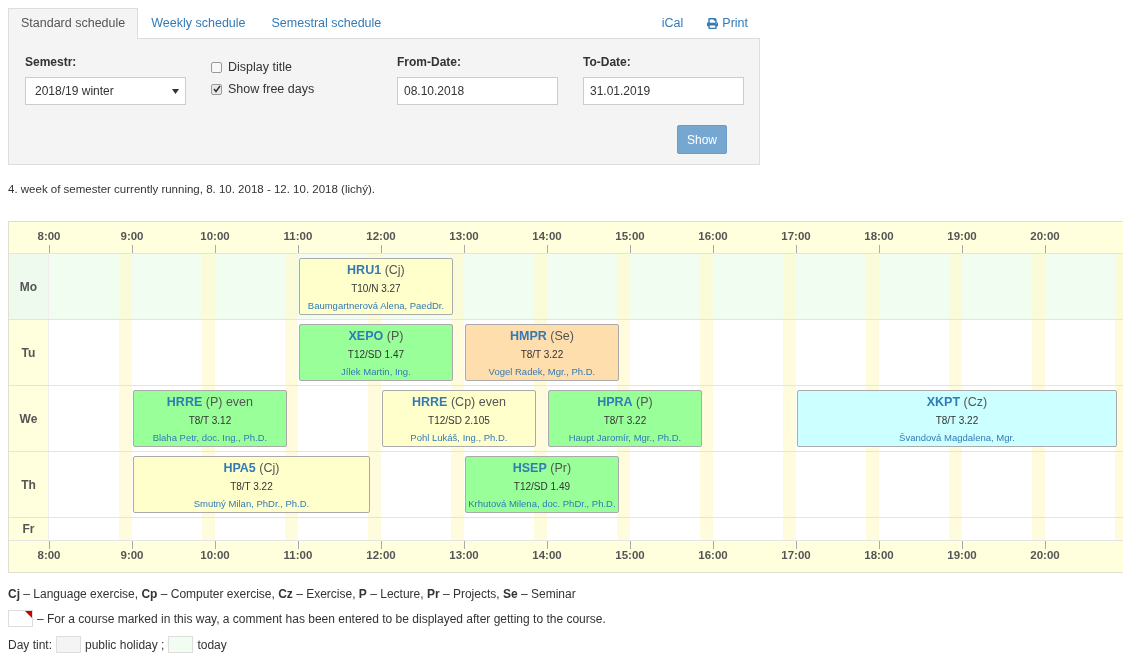 The width and height of the screenshot is (1123, 655). What do you see at coordinates (459, 437) in the screenshot?
I see `teacher-link: Pohl Lukáš, Ing., Ph.D.` at bounding box center [459, 437].